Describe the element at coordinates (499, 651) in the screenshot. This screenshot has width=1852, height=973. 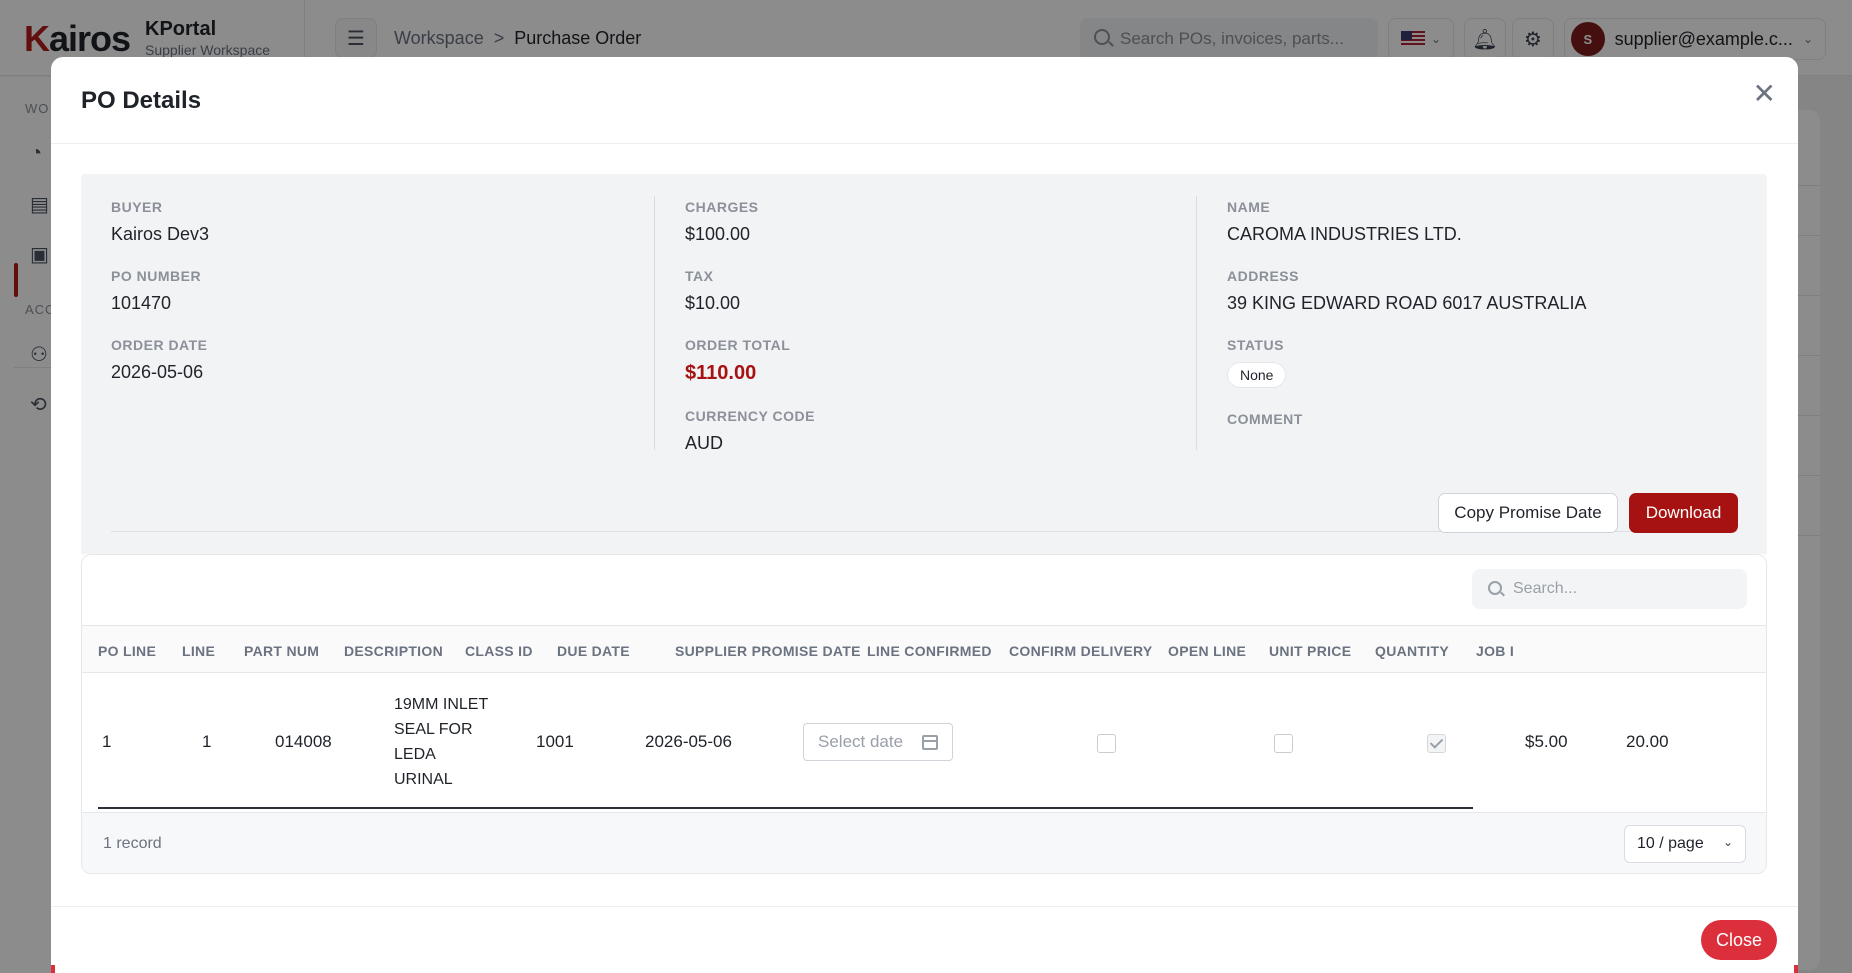
I see `column-header-class-id: CLASS ID` at that location.